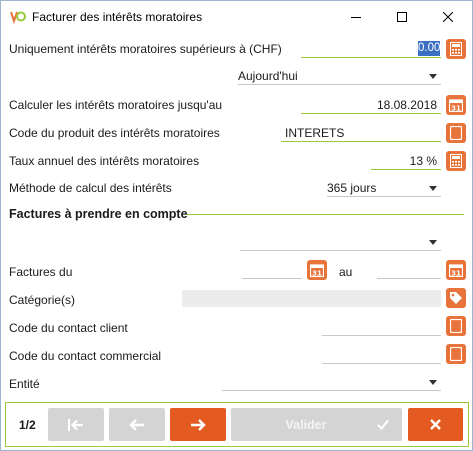 The width and height of the screenshot is (473, 451). I want to click on sales-contact-field, so click(381, 355).